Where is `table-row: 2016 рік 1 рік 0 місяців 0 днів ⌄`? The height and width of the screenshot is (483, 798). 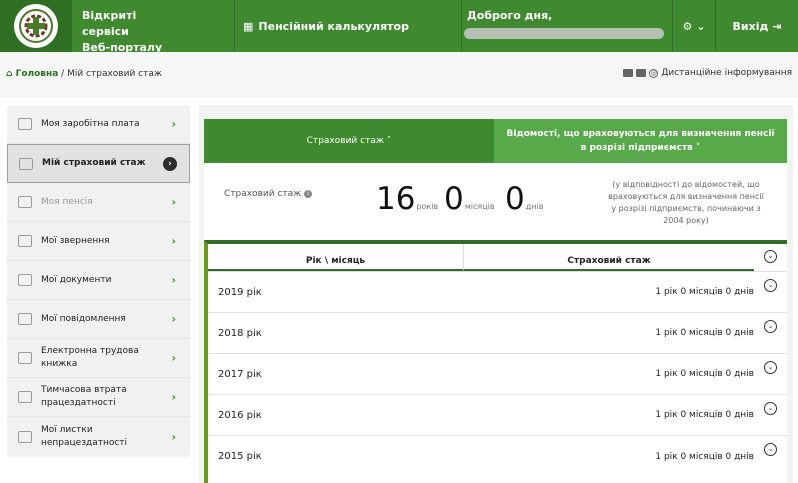 table-row: 2016 рік 1 рік 0 місяців 0 днів ⌄ is located at coordinates (497, 415).